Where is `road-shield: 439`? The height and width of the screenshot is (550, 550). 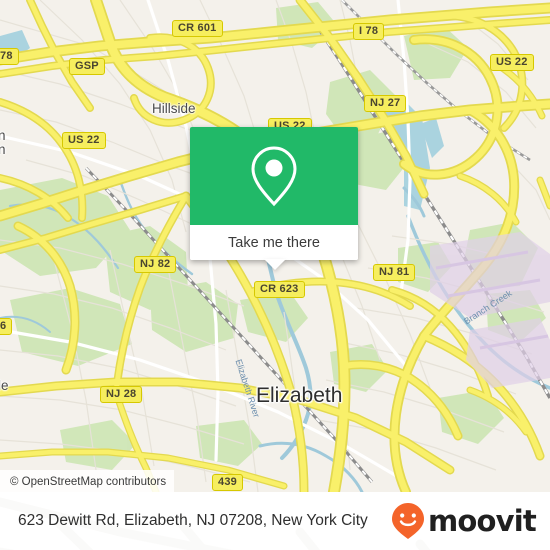
road-shield: 439 is located at coordinates (227, 482).